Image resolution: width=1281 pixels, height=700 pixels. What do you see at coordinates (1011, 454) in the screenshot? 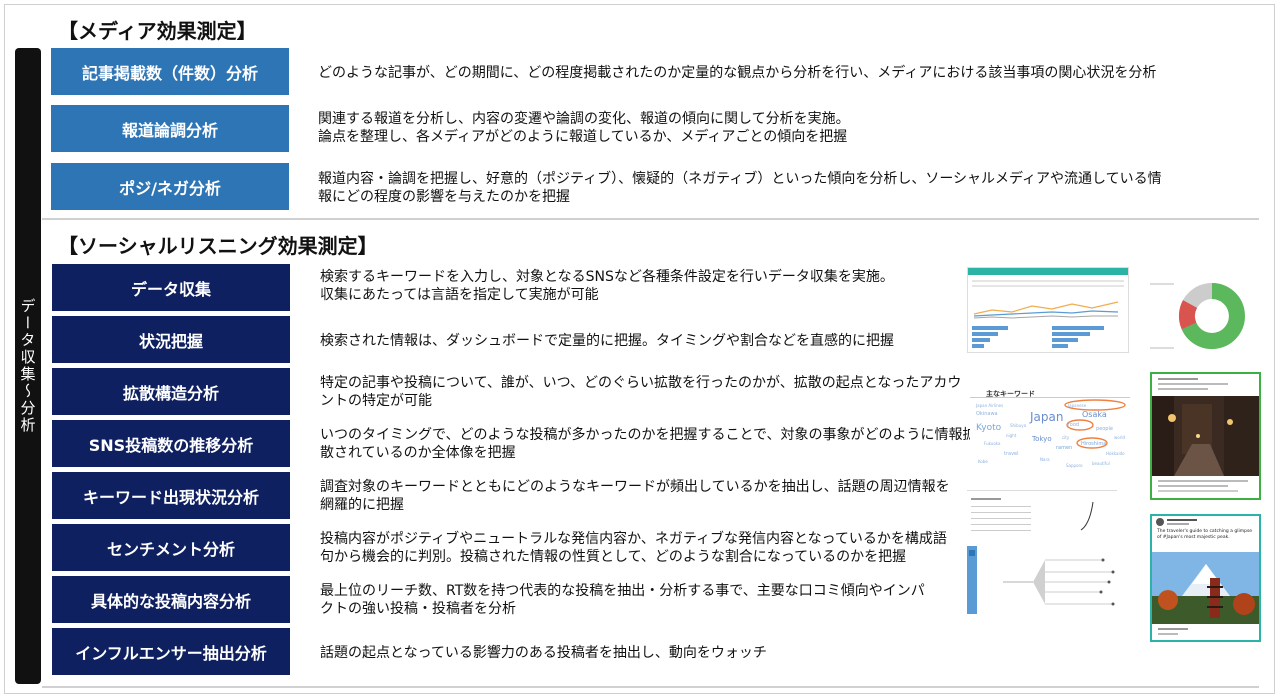
I see `wordcloud-word: travel` at bounding box center [1011, 454].